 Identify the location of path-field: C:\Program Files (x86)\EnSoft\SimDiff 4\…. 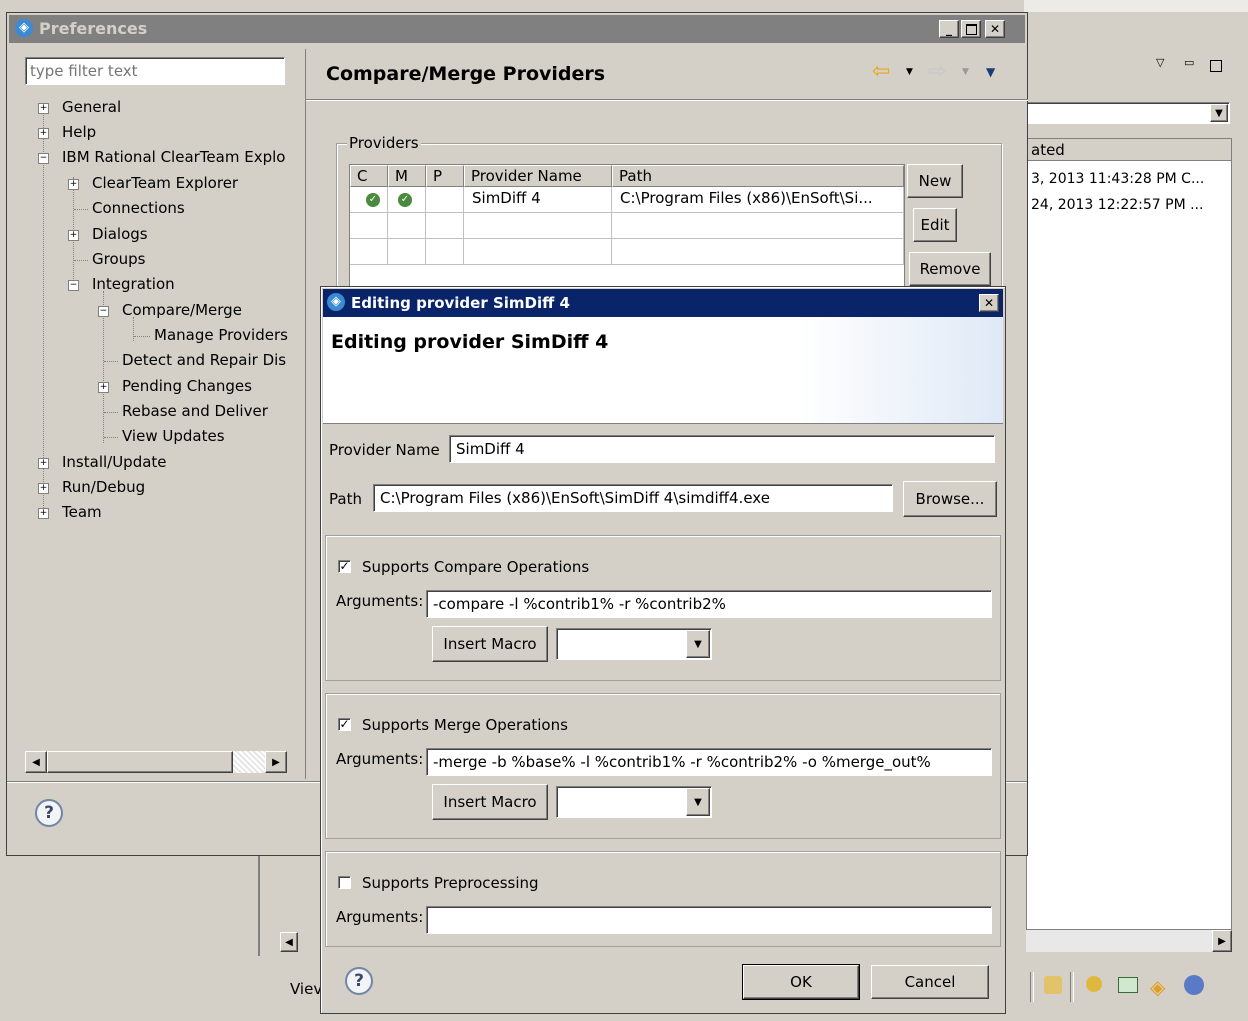
(633, 498).